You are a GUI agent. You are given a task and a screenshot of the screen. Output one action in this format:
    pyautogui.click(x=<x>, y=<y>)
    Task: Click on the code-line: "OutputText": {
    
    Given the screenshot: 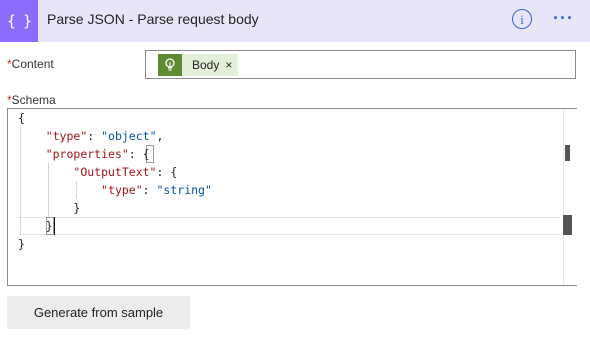 What is the action you would take?
    pyautogui.click(x=125, y=172)
    